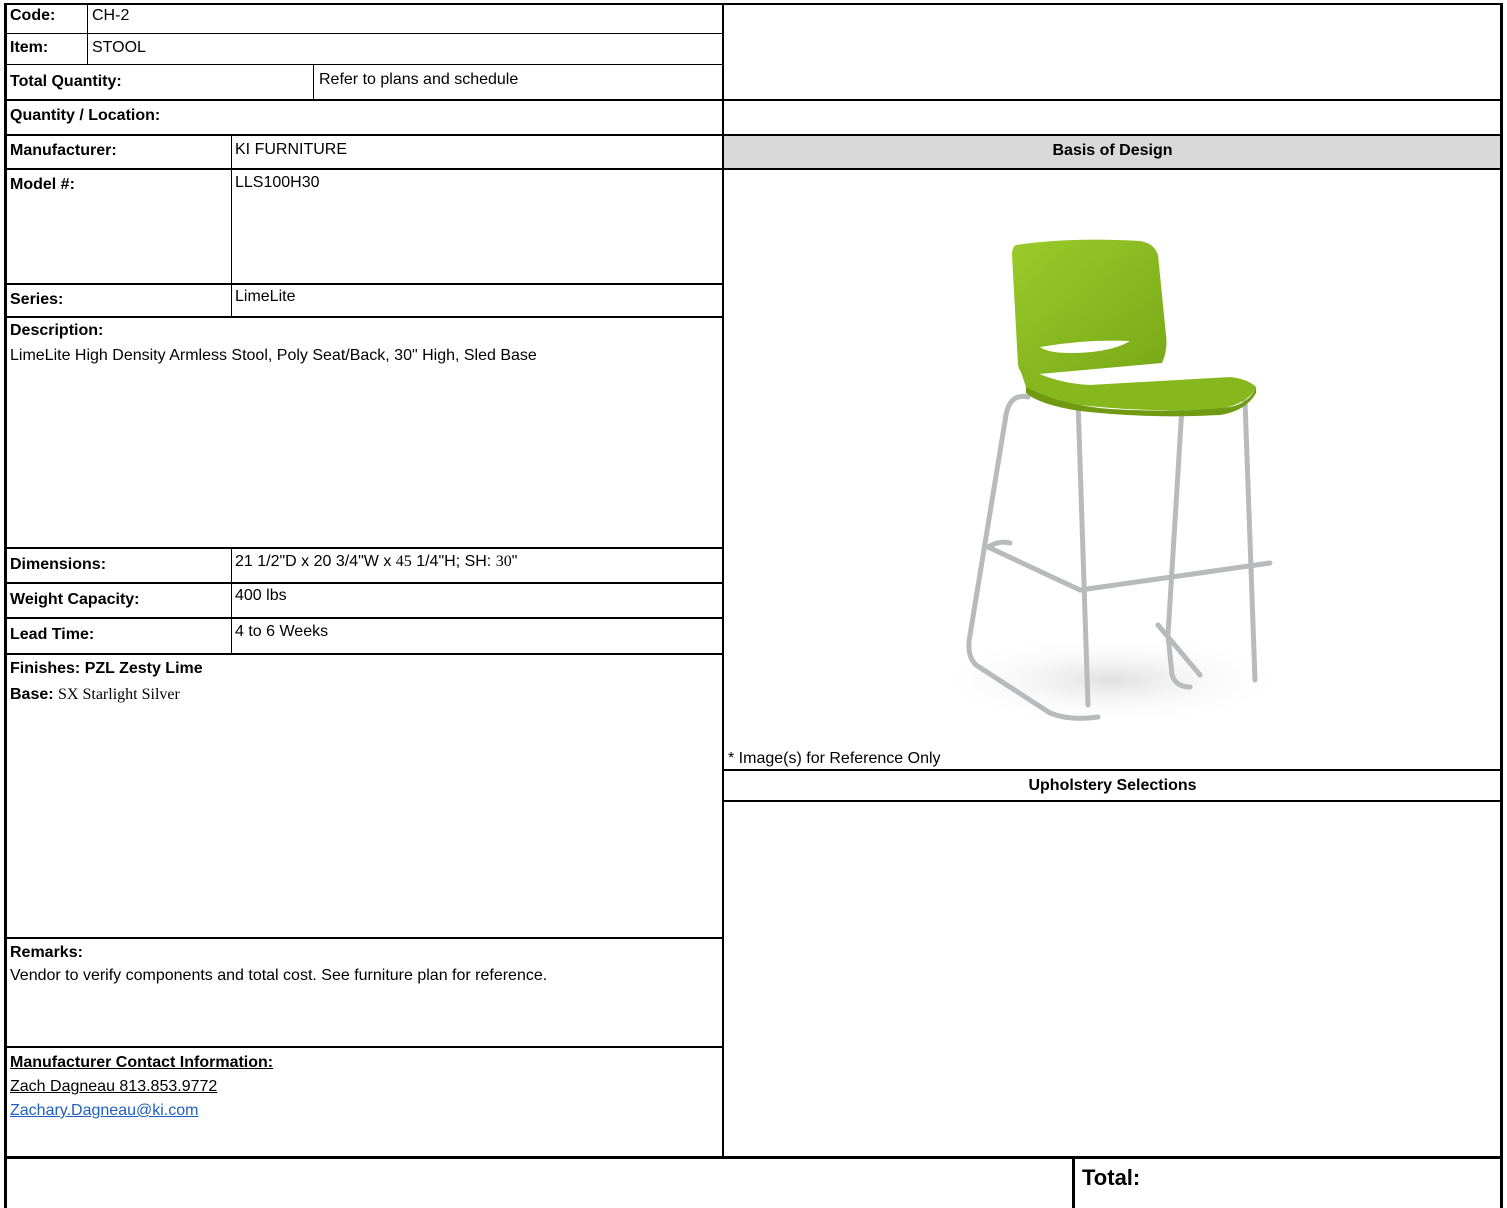  I want to click on contact-name-phone: Zach Dagneau 813.853.9772, so click(114, 1086).